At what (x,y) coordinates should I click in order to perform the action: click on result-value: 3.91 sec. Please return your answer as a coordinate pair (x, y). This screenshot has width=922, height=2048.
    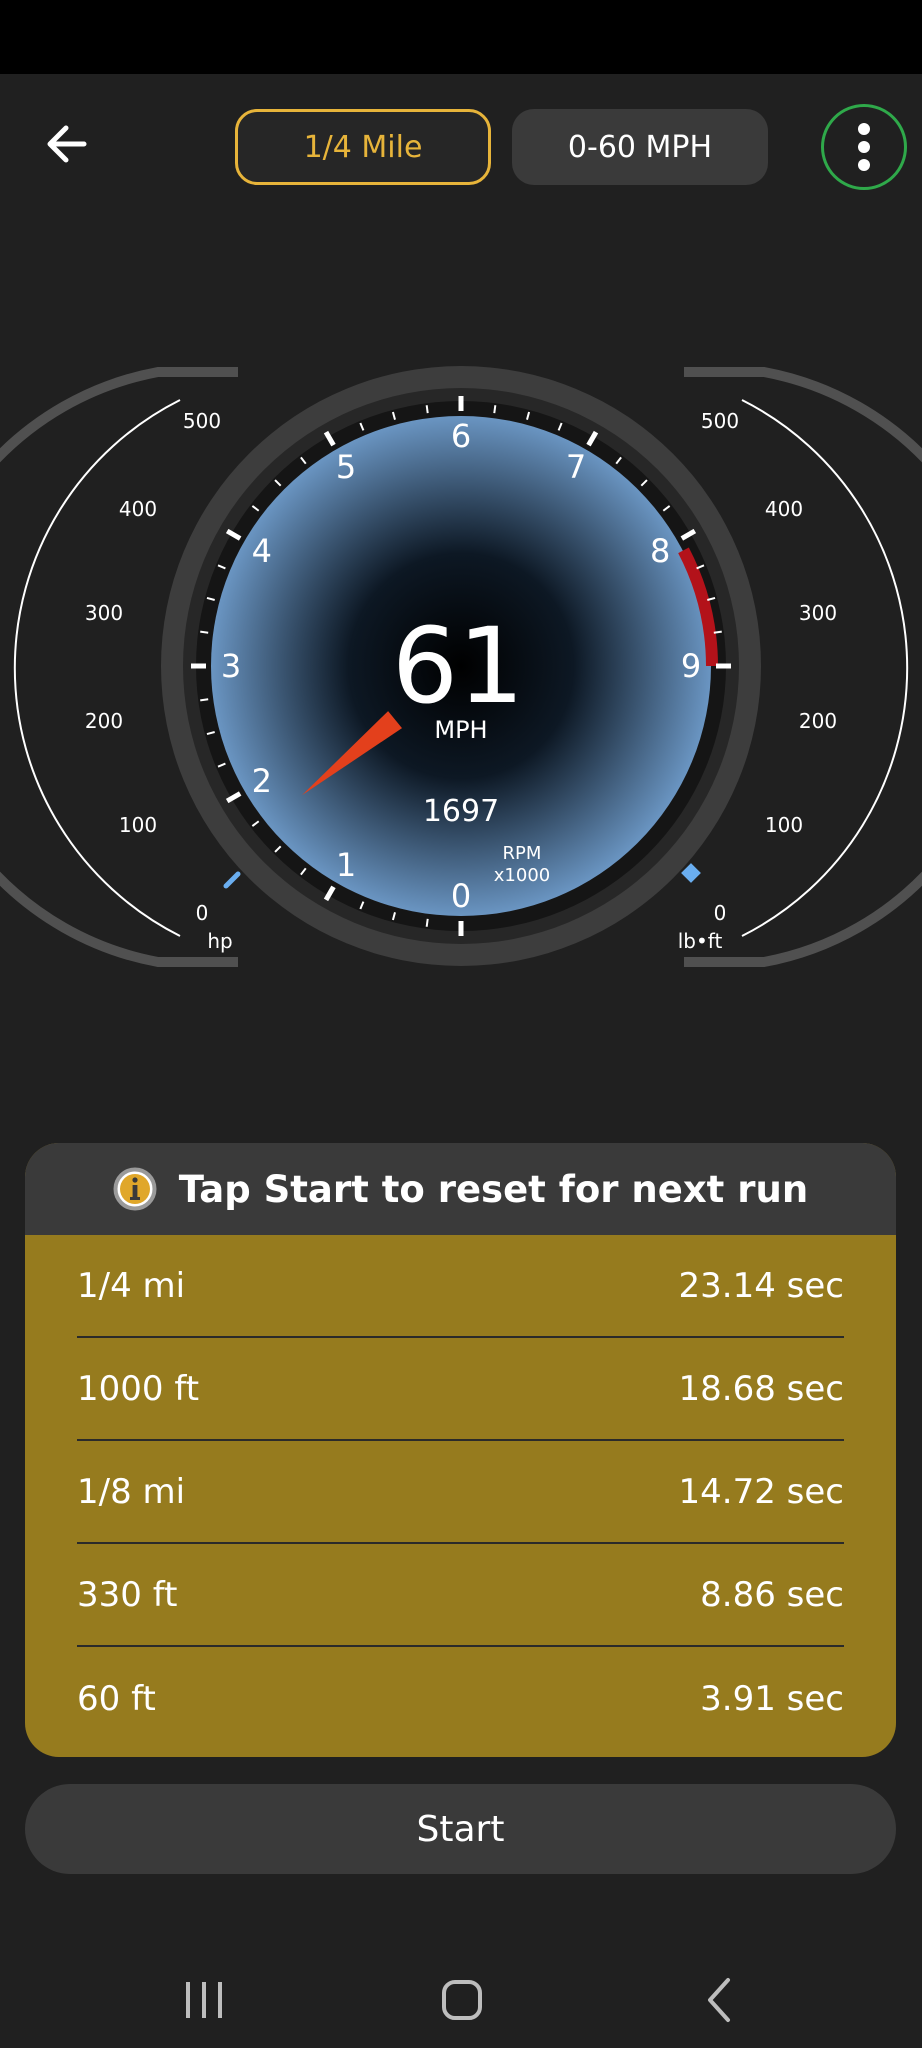
    Looking at the image, I should click on (772, 1698).